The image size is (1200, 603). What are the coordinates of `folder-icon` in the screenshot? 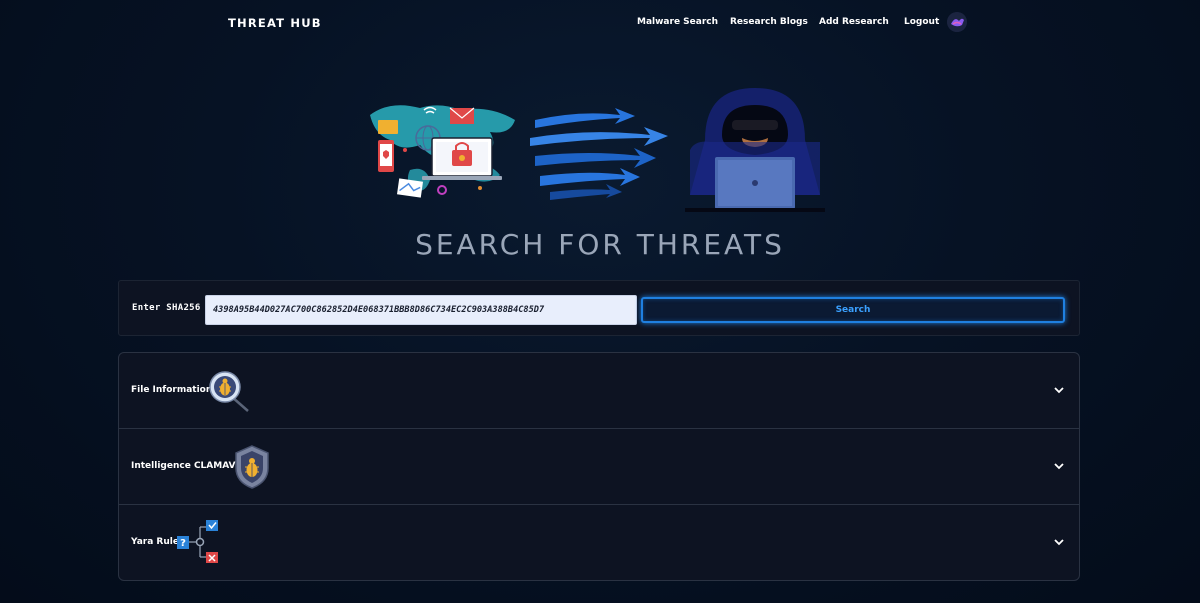 It's located at (388, 127).